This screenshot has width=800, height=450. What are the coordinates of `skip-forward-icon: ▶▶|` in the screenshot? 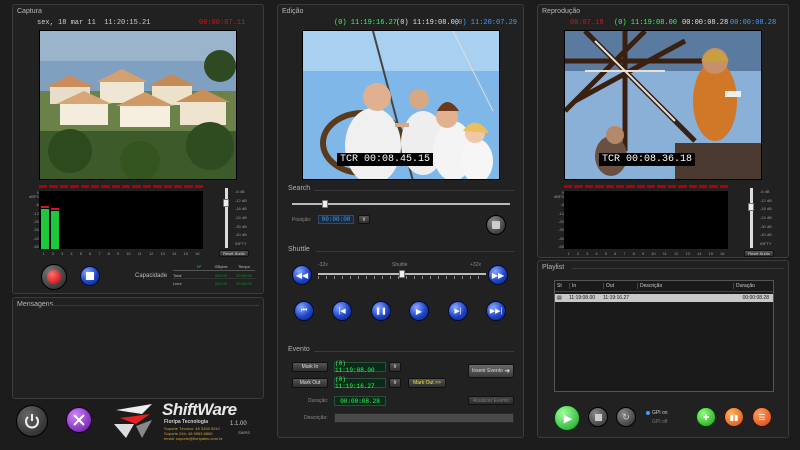 It's located at (496, 311).